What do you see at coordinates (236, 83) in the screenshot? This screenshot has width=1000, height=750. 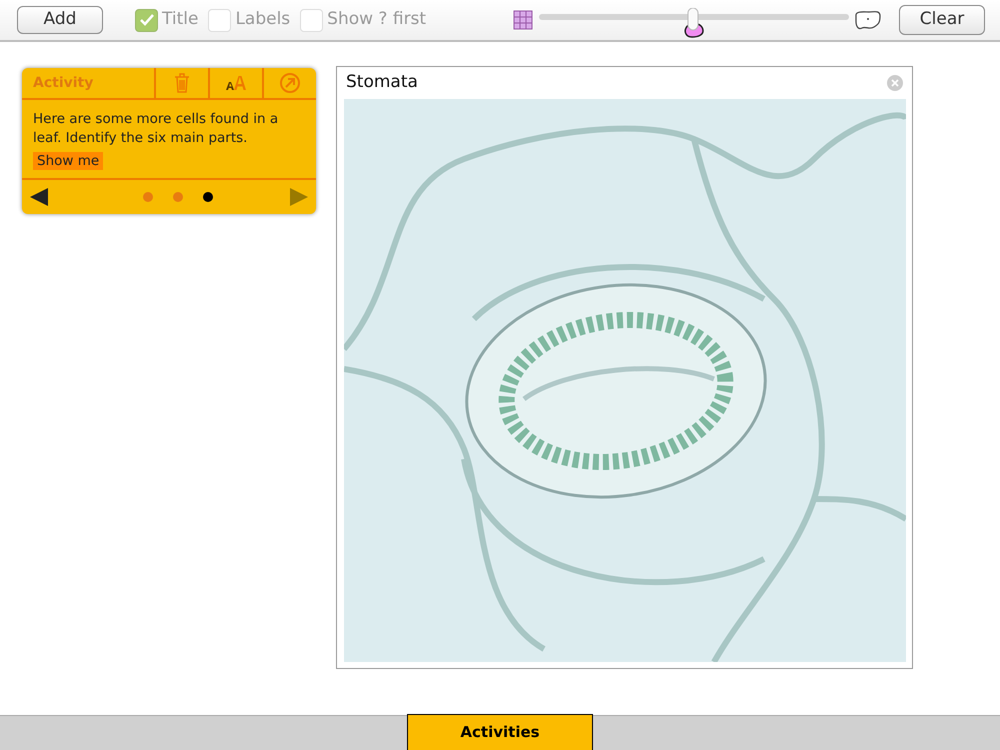 I see `text-size-icon` at bounding box center [236, 83].